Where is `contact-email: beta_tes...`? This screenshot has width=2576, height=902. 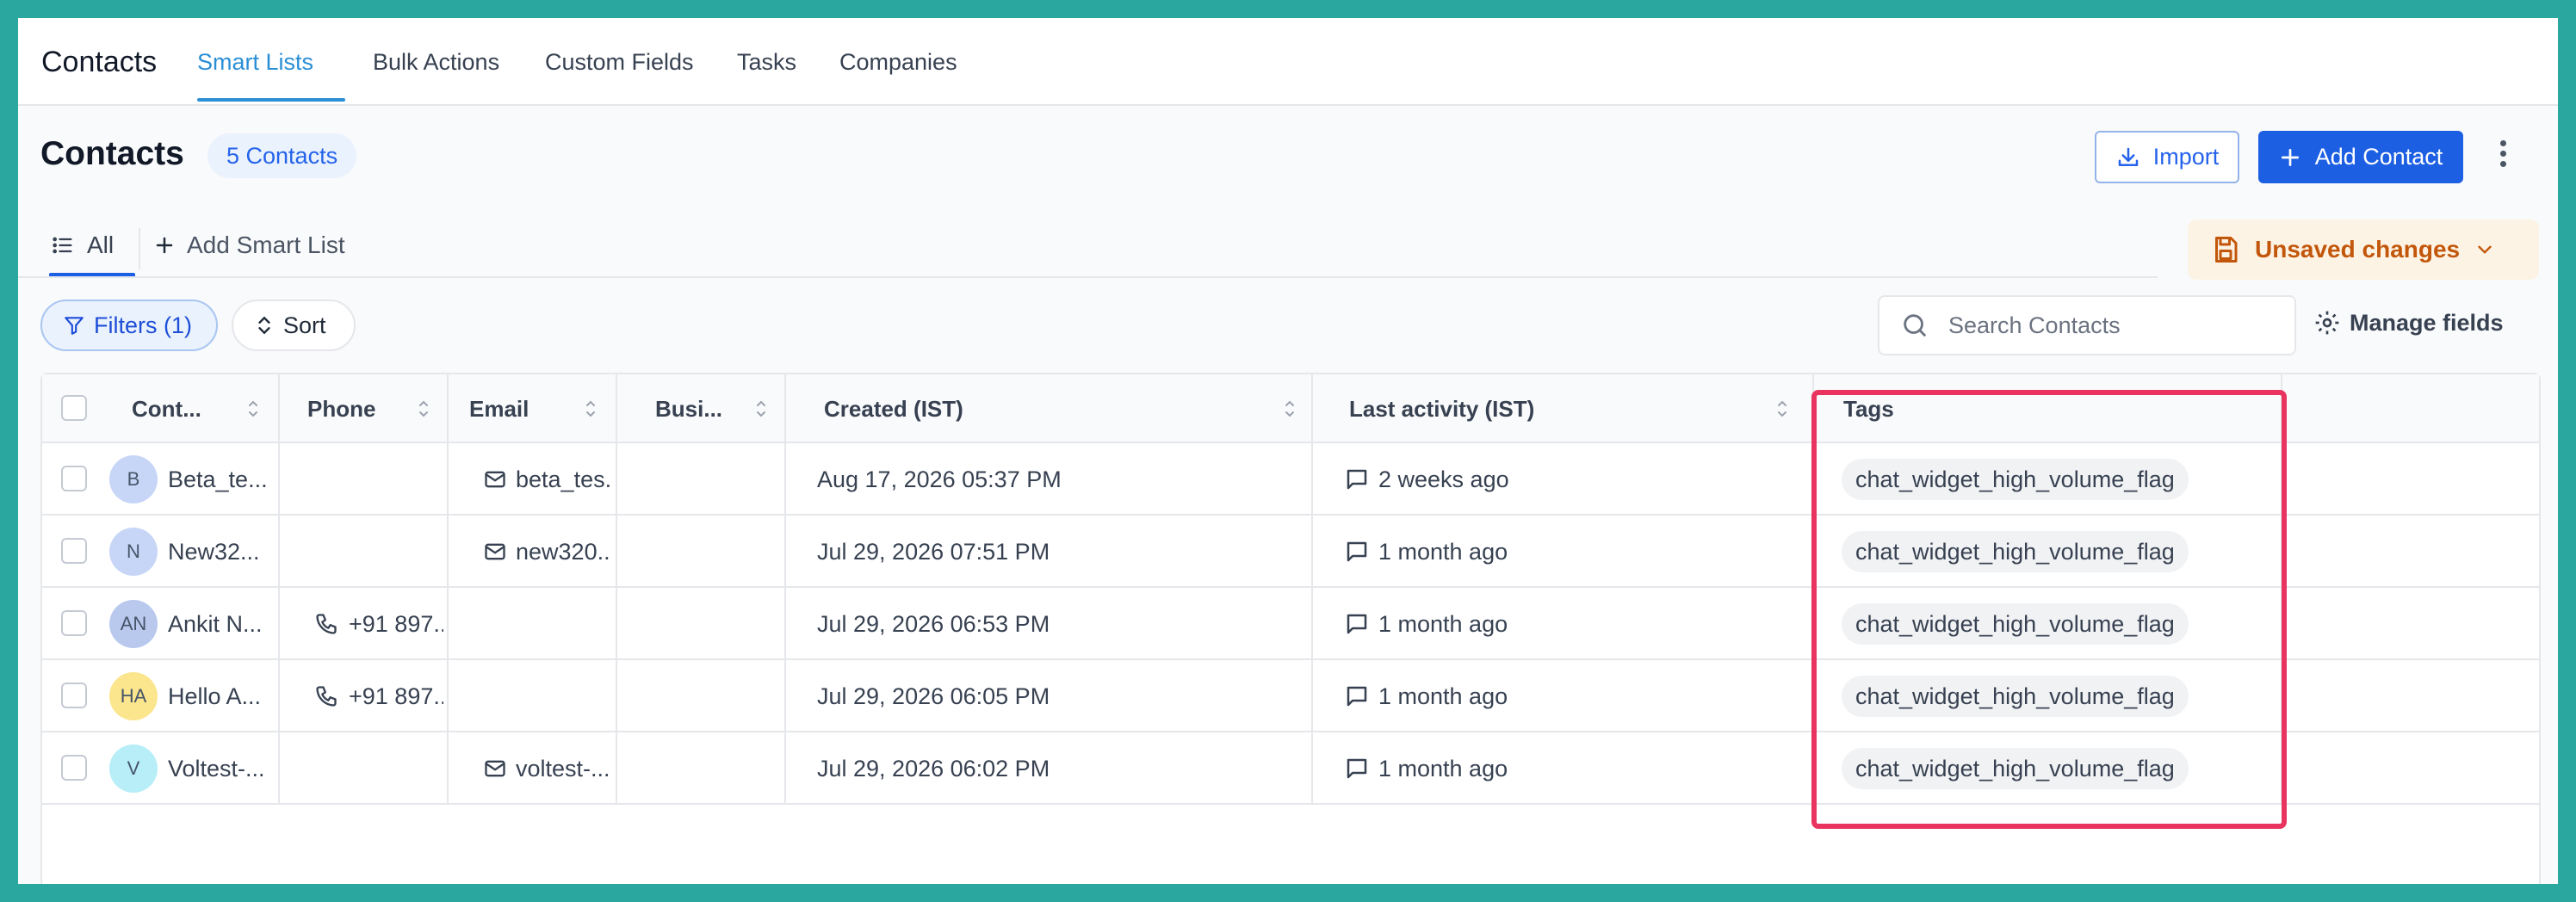 contact-email: beta_tes... is located at coordinates (564, 479).